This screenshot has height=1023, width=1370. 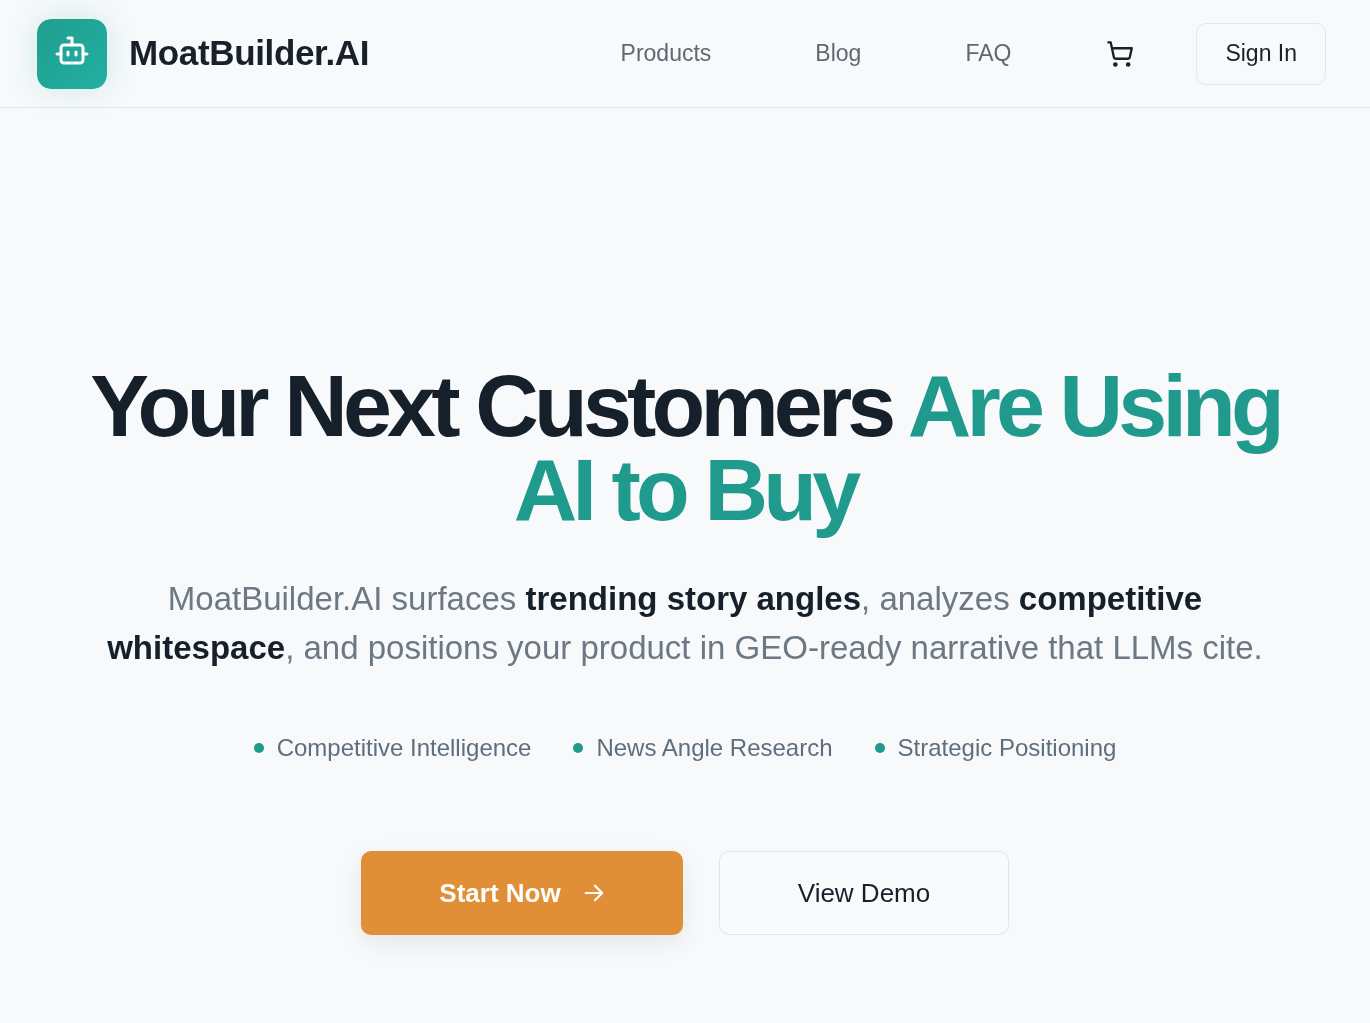 I want to click on feature-label: News Angle Research, so click(x=714, y=748).